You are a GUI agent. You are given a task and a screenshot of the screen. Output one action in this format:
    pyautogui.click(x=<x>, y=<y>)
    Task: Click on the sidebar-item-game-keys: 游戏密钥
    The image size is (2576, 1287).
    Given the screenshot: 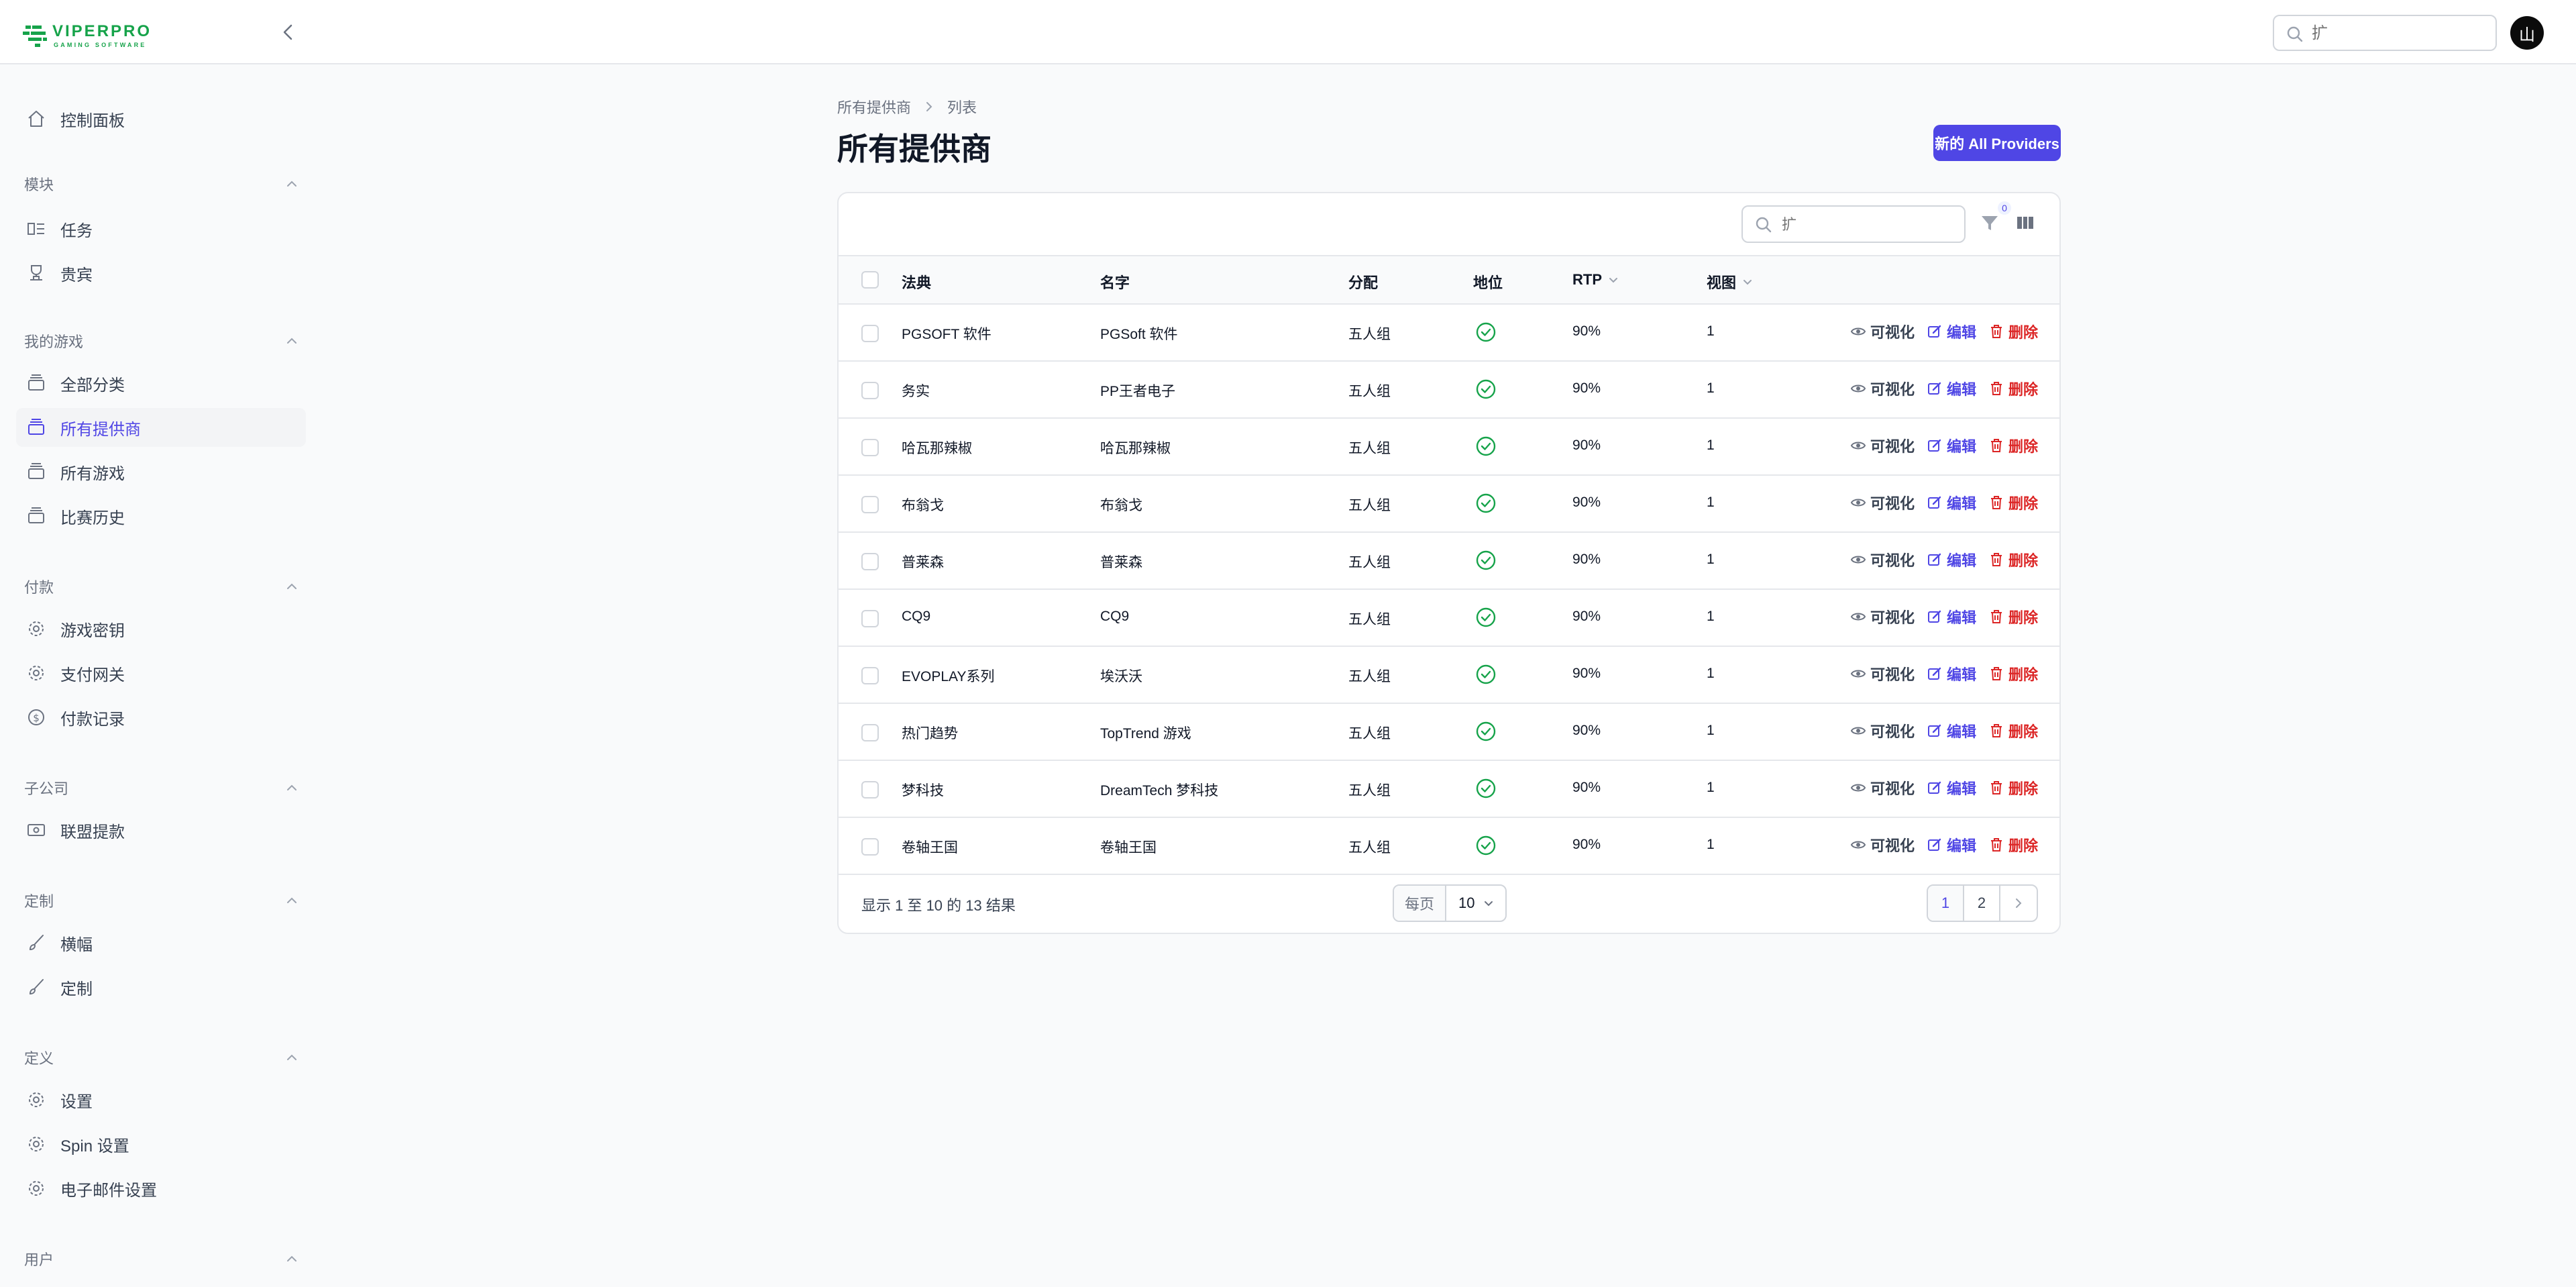 What is the action you would take?
    pyautogui.click(x=161, y=628)
    